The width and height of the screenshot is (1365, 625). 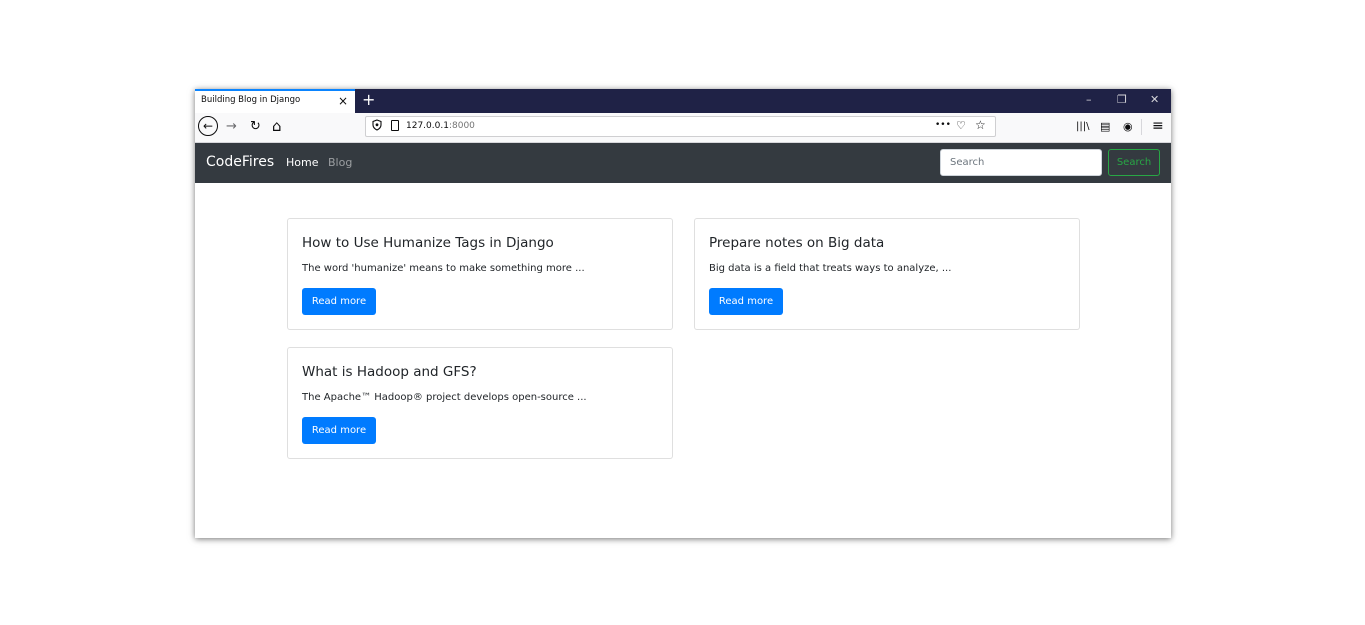 What do you see at coordinates (377, 126) in the screenshot?
I see `tracking-shield-icon` at bounding box center [377, 126].